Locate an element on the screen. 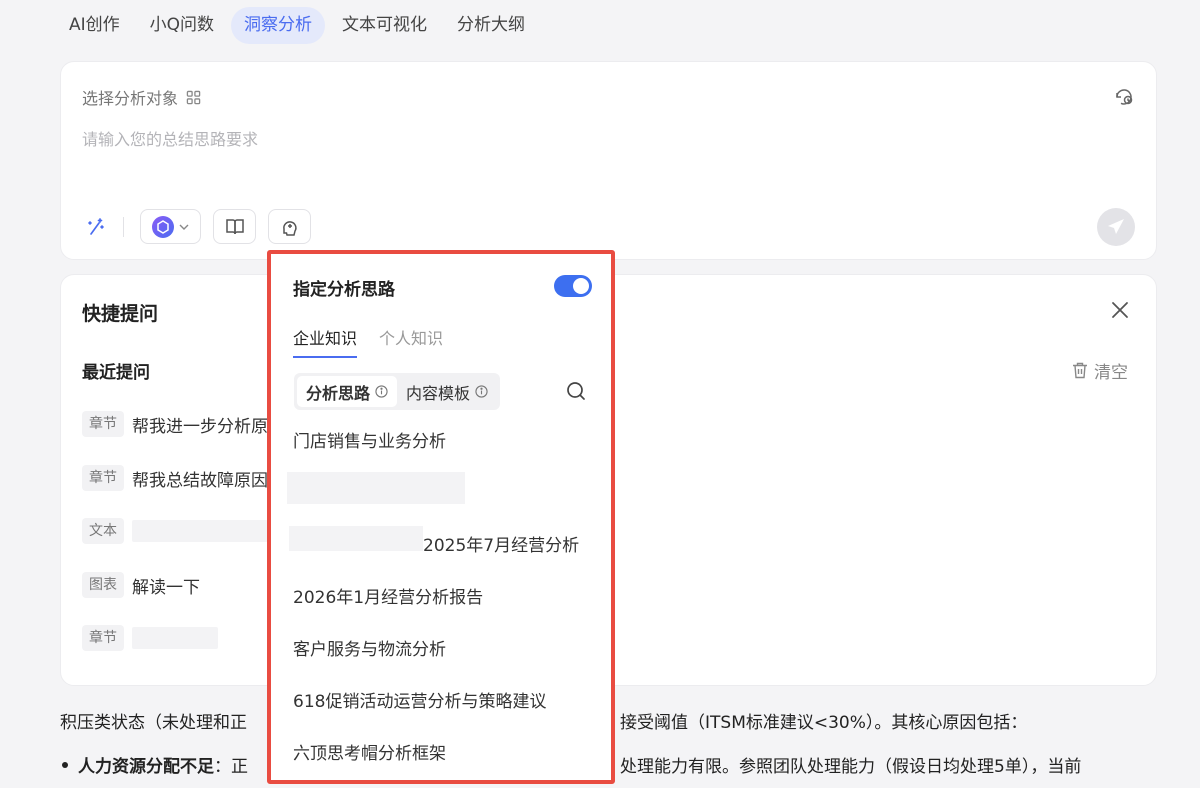 This screenshot has width=1200, height=788. grid-icon is located at coordinates (193, 97).